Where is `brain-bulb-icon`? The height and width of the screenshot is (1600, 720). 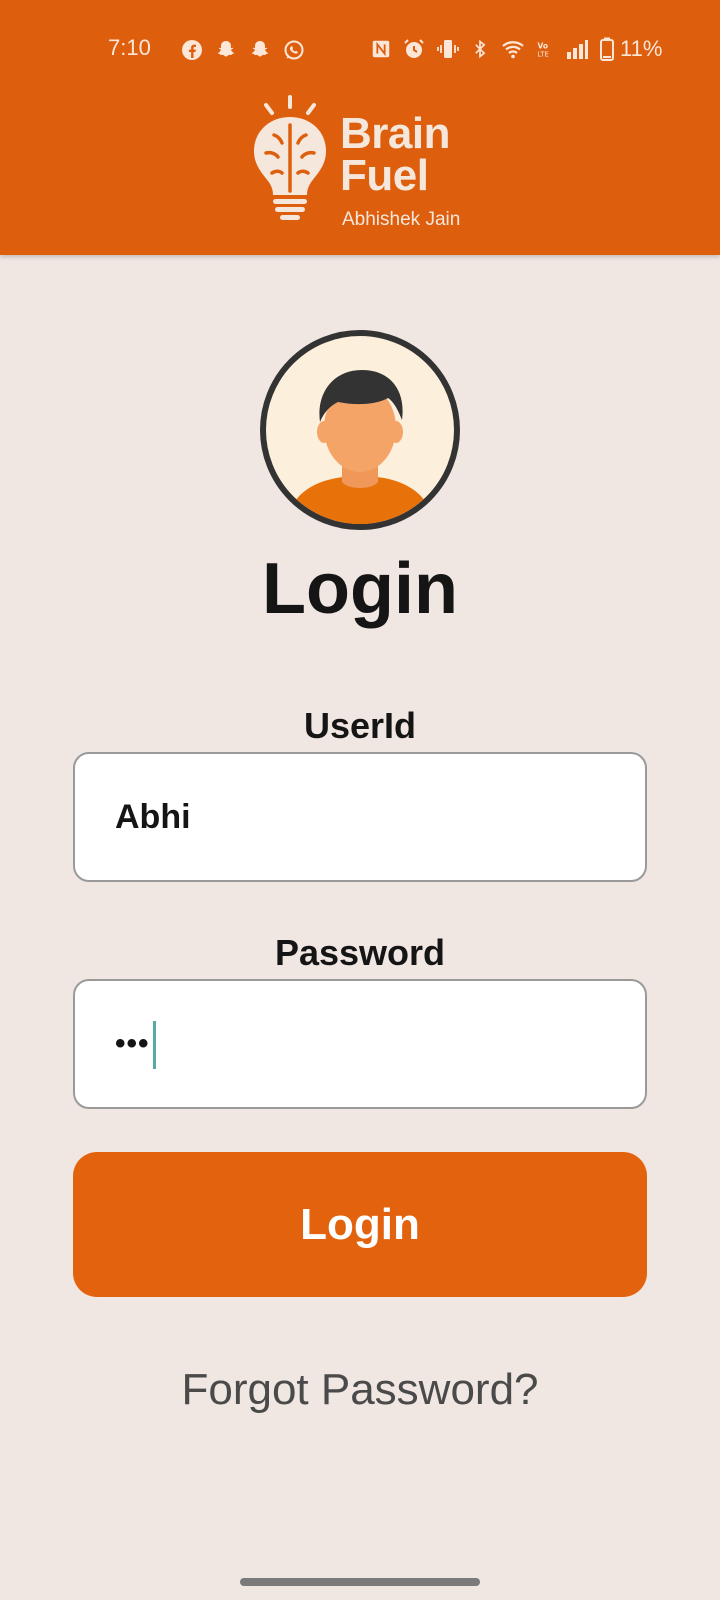
brain-bulb-icon is located at coordinates (290, 157).